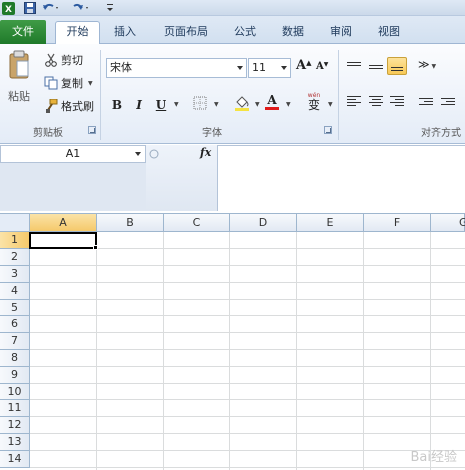  I want to click on column-header-e: E, so click(330, 223).